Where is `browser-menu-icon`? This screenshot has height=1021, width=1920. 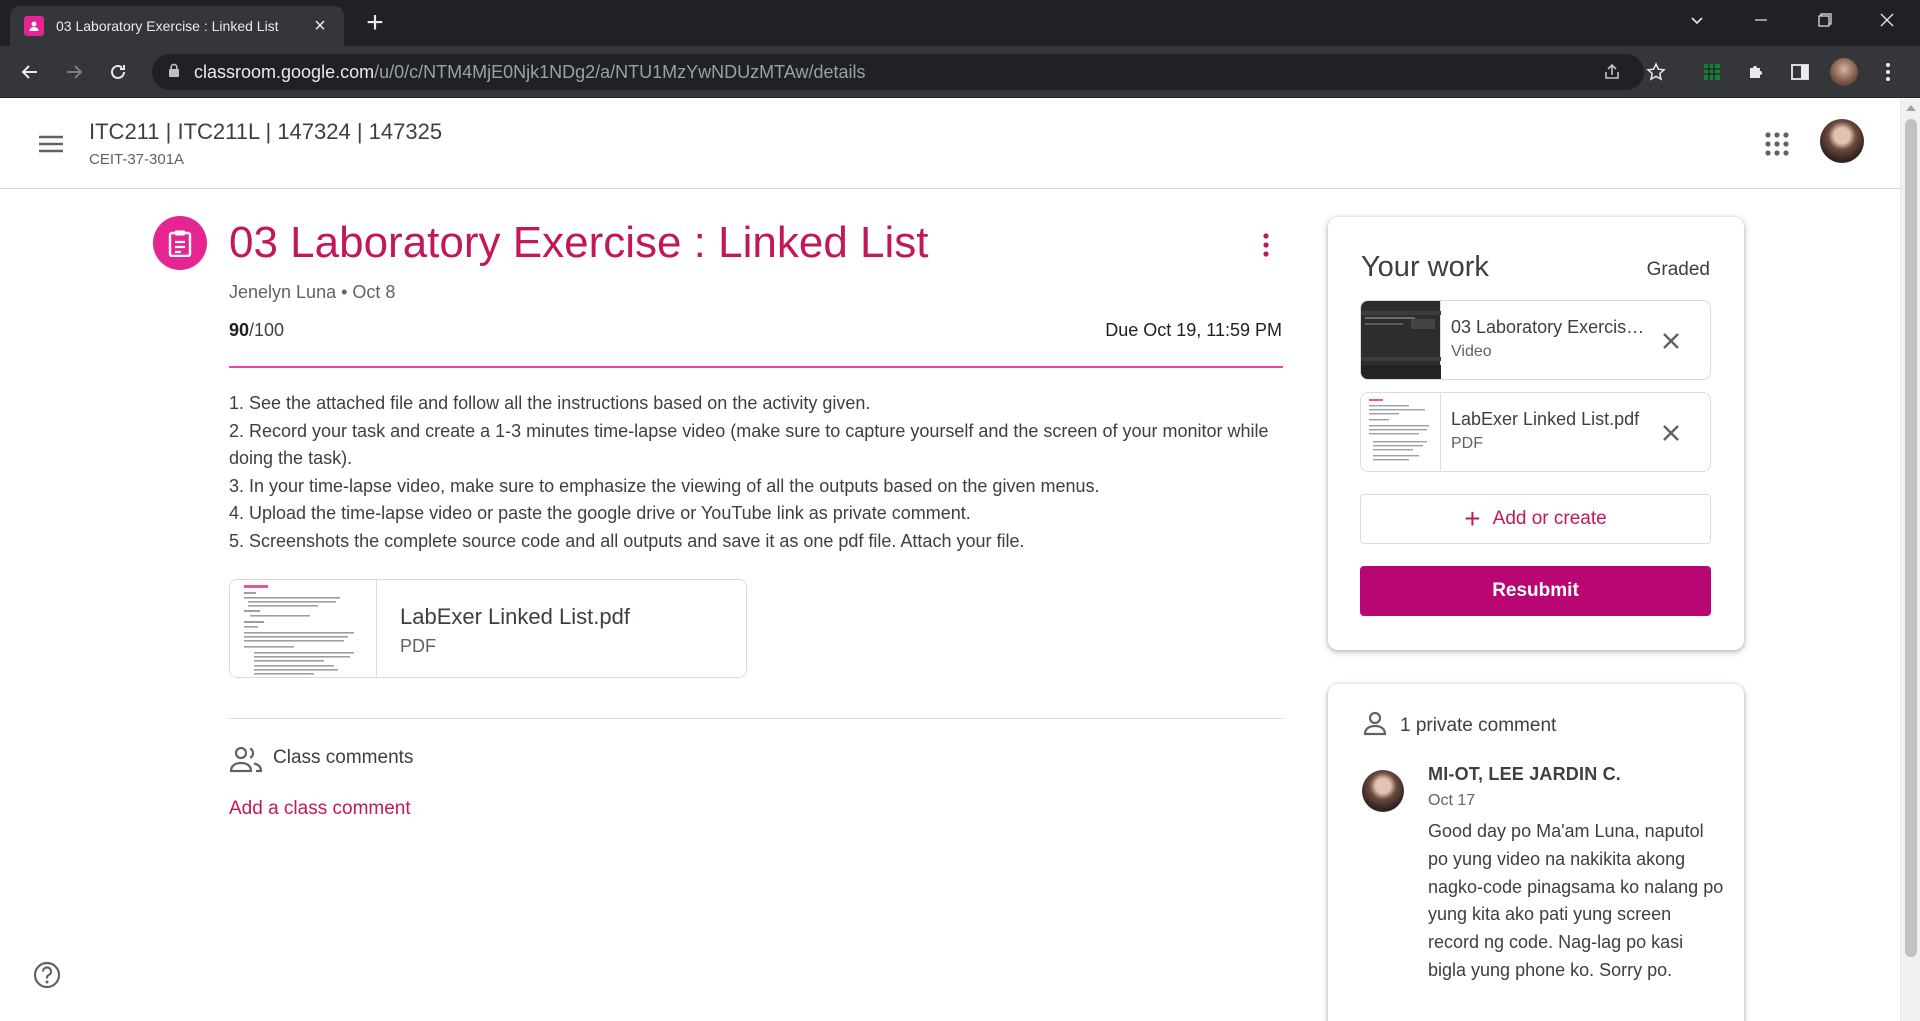 browser-menu-icon is located at coordinates (1888, 72).